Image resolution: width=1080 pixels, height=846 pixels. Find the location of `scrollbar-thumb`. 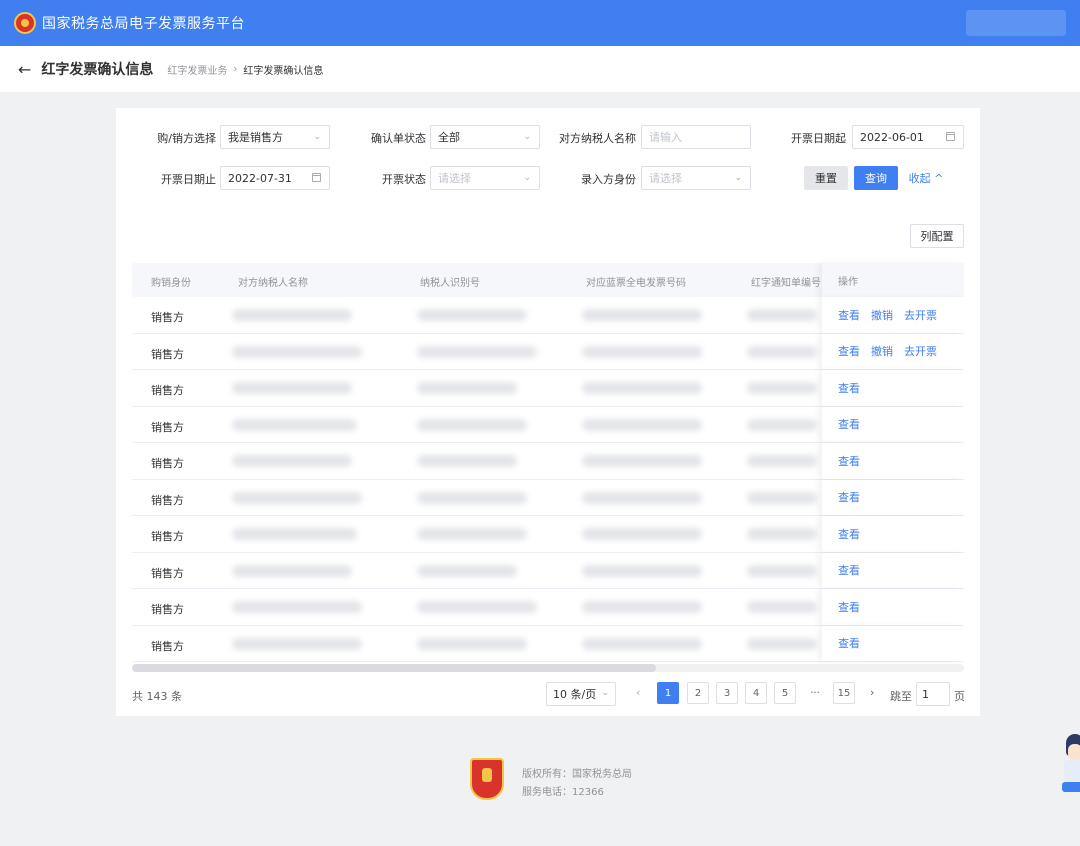

scrollbar-thumb is located at coordinates (394, 668).